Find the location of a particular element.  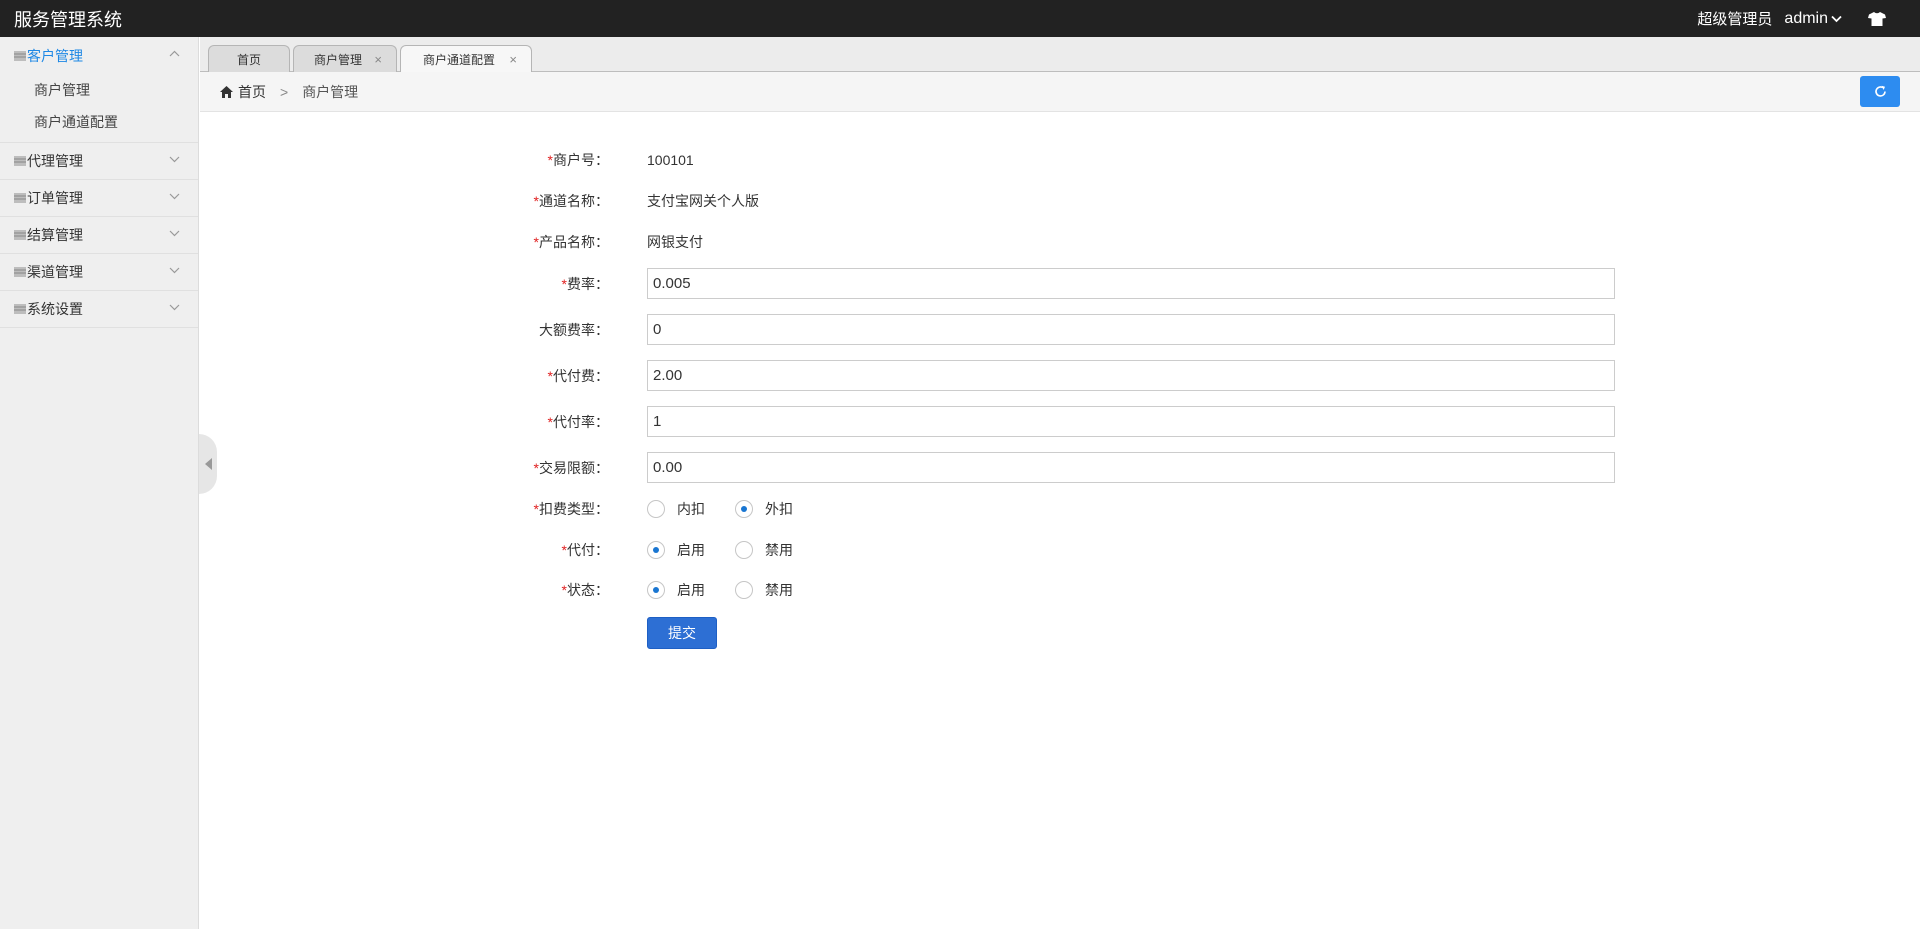

channel-name-value: 支付宝网关个人版 is located at coordinates (703, 201).